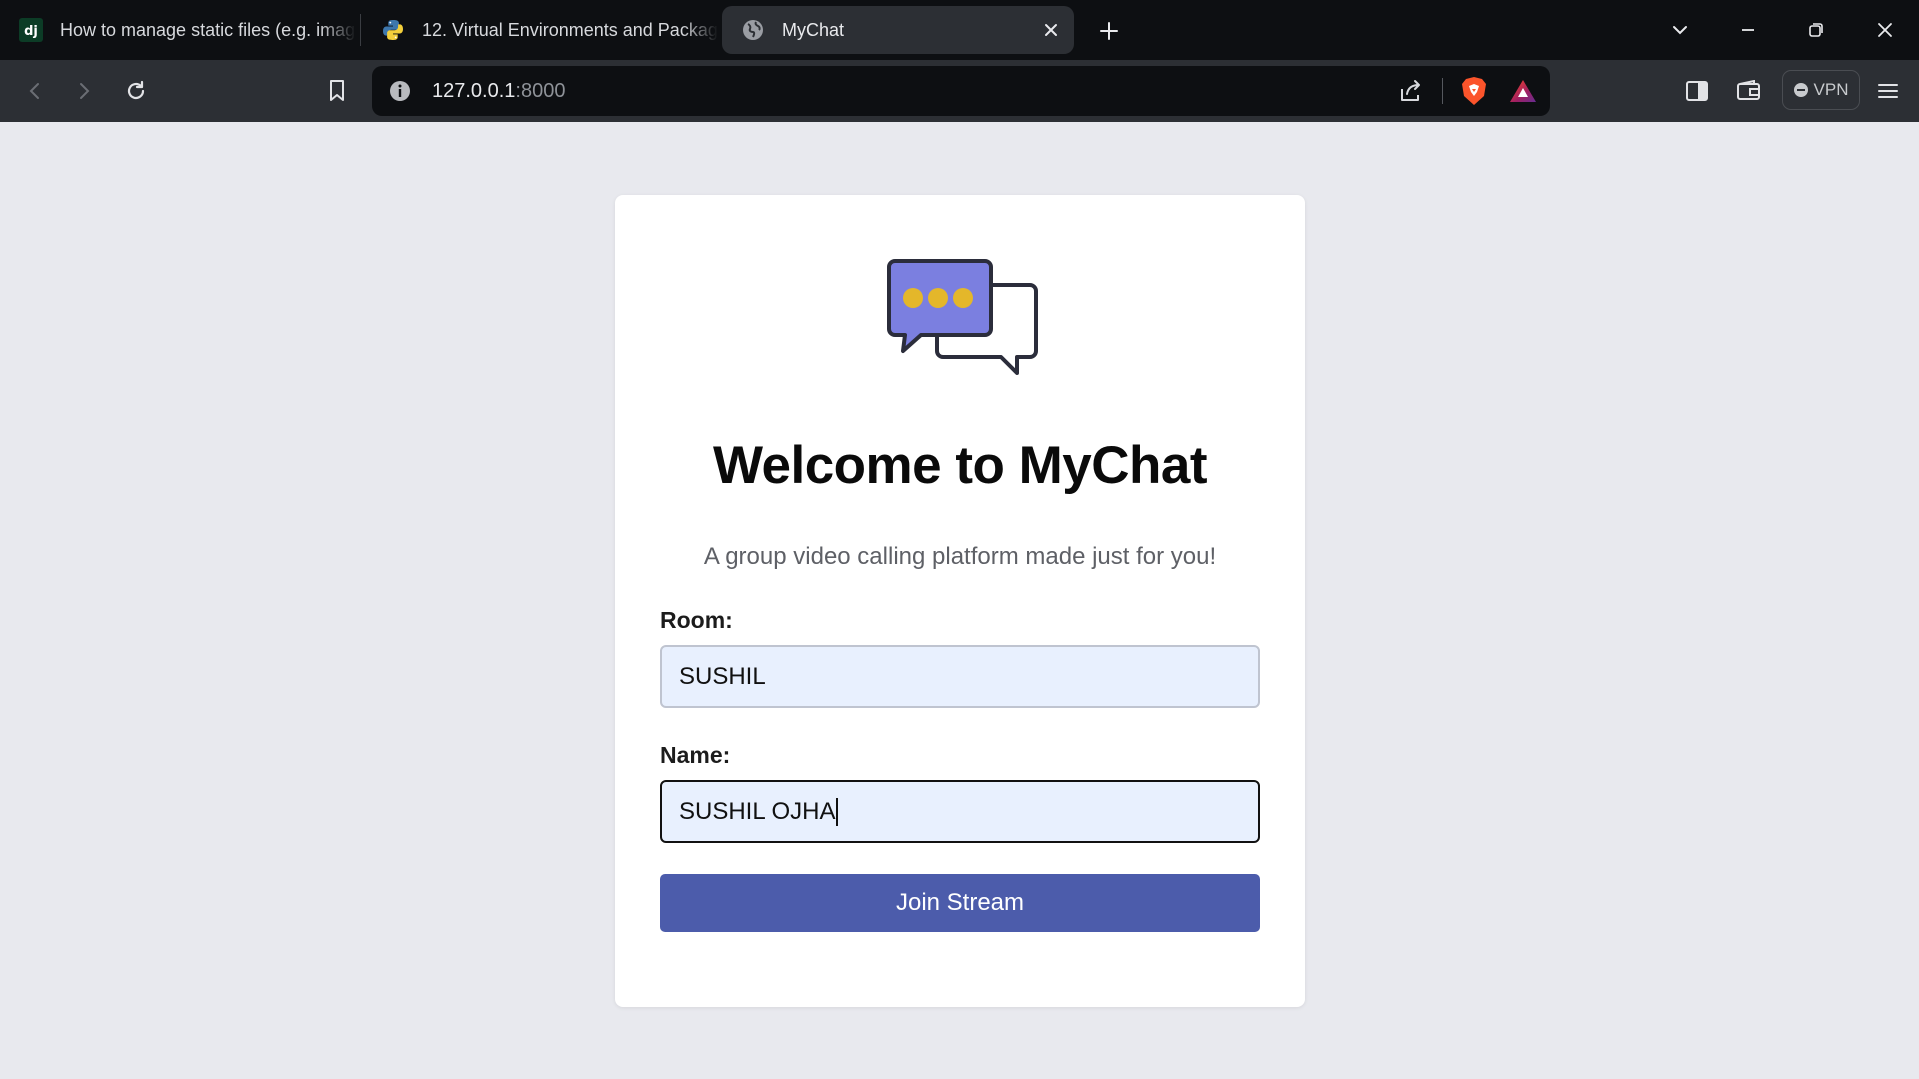 The width and height of the screenshot is (1919, 1079). I want to click on reload-icon, so click(136, 91).